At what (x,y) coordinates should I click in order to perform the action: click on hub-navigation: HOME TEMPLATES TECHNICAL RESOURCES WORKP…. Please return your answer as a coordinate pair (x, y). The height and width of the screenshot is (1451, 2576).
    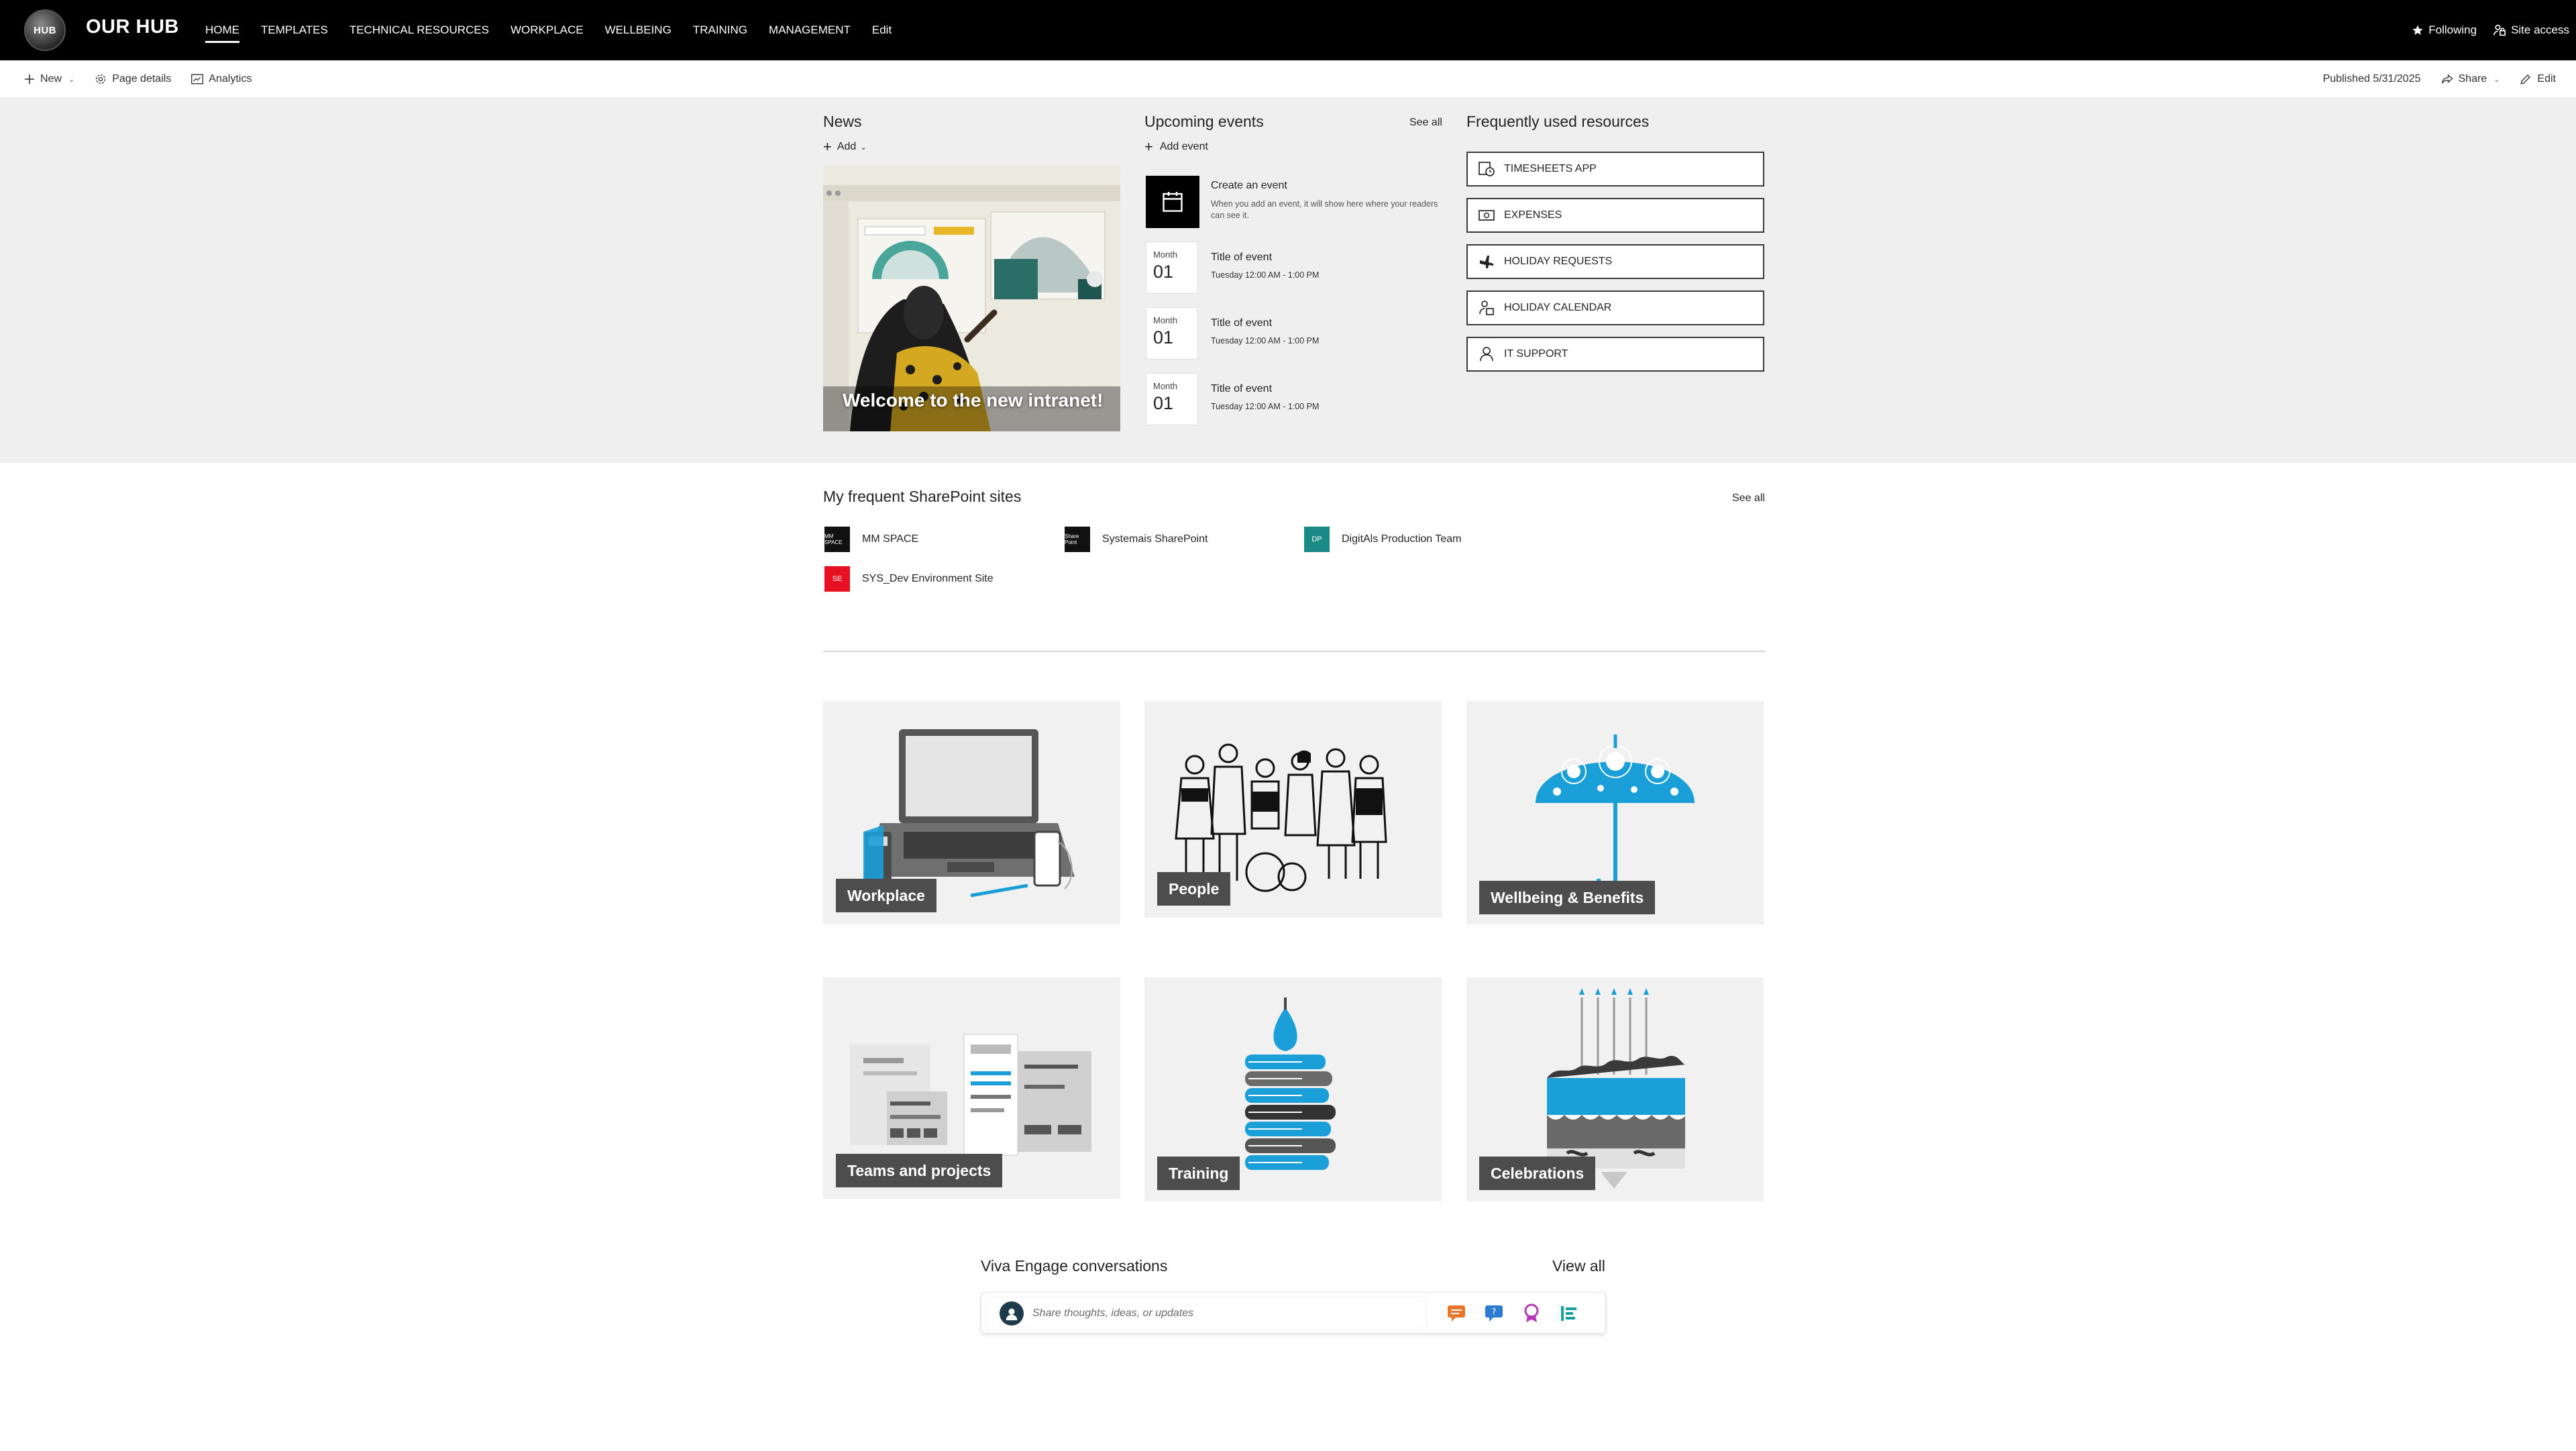
    Looking at the image, I should click on (559, 30).